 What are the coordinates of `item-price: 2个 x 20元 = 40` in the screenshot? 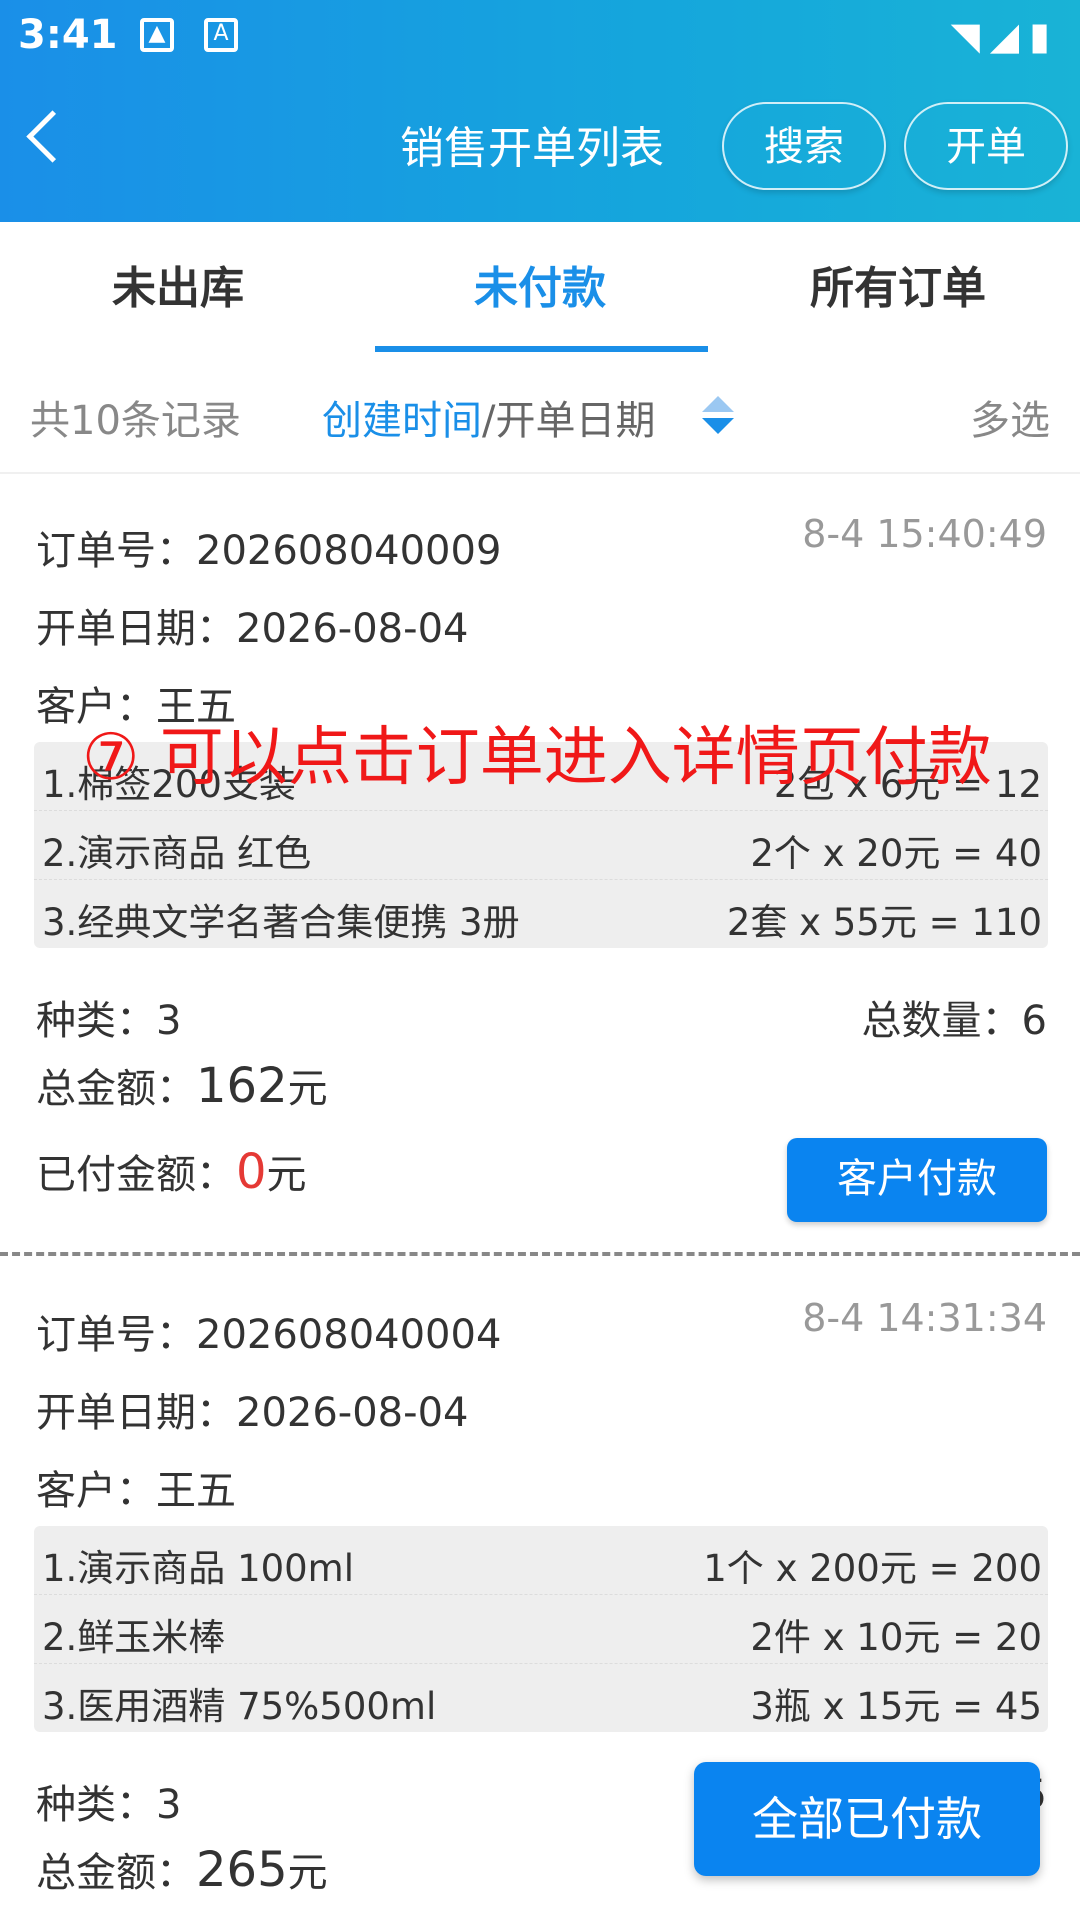 It's located at (896, 853).